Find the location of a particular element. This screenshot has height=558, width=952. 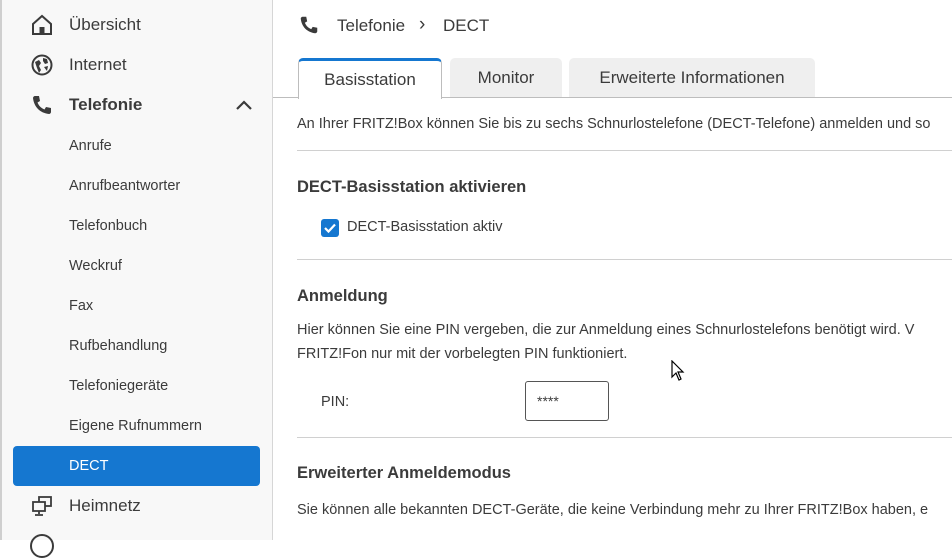

section-title-erweiterter-anmeldemodus: Erweiterter Anmeldemodus is located at coordinates (404, 473).